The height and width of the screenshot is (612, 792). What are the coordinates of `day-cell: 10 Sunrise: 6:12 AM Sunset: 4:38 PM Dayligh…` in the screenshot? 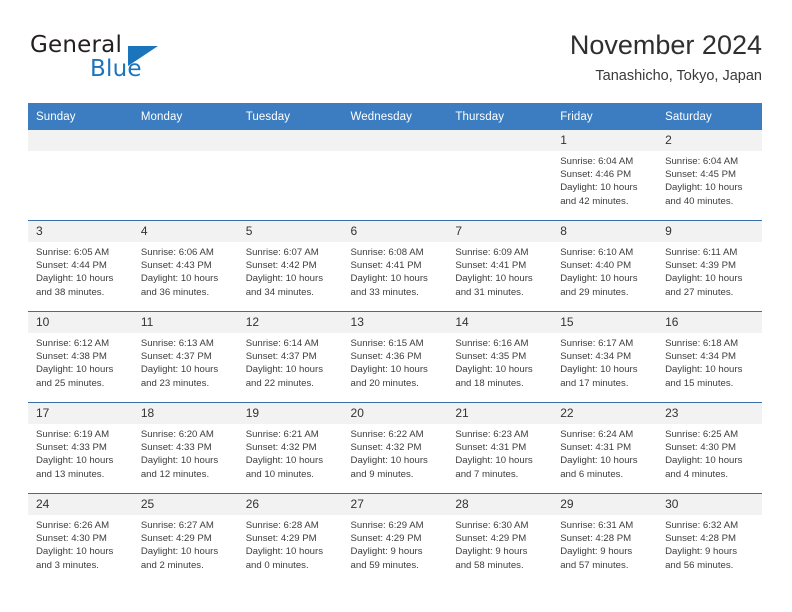 It's located at (80, 357).